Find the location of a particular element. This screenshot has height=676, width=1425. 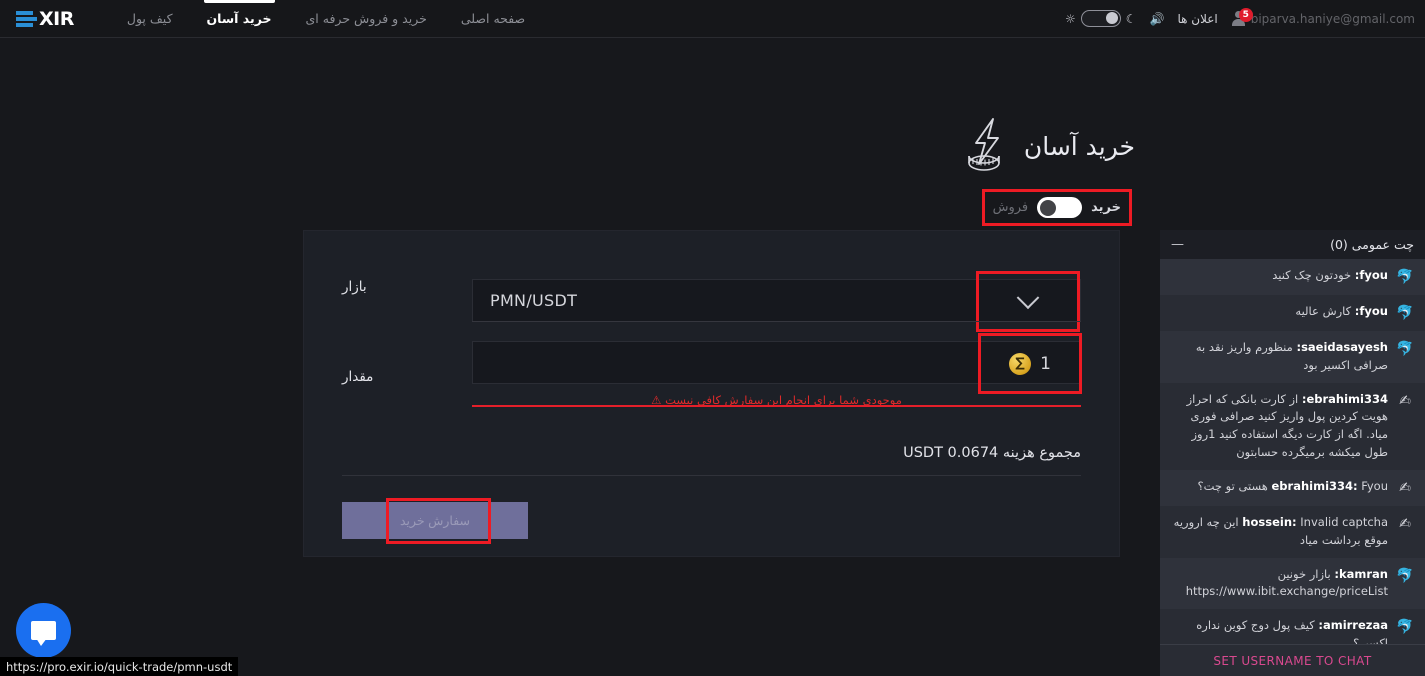

moon-icon: ☾ is located at coordinates (1131, 18).